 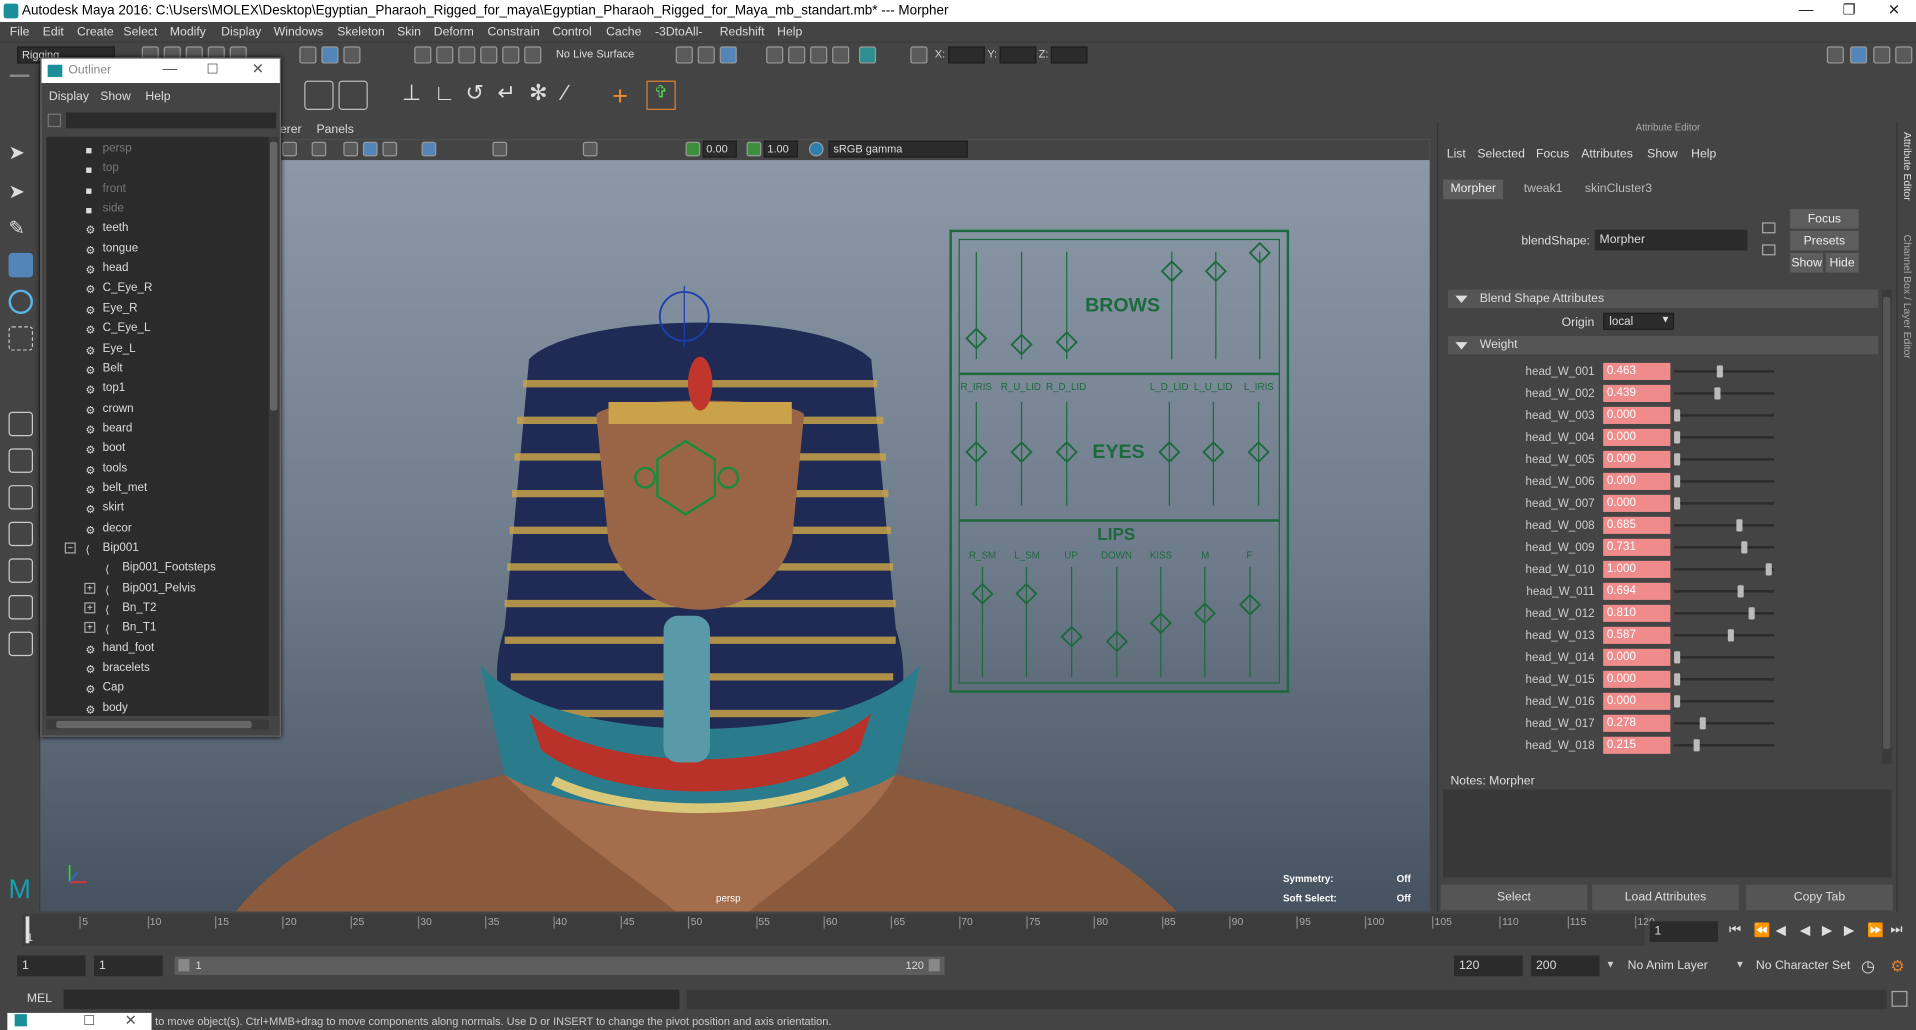 I want to click on shadows-icon, so click(x=500, y=149).